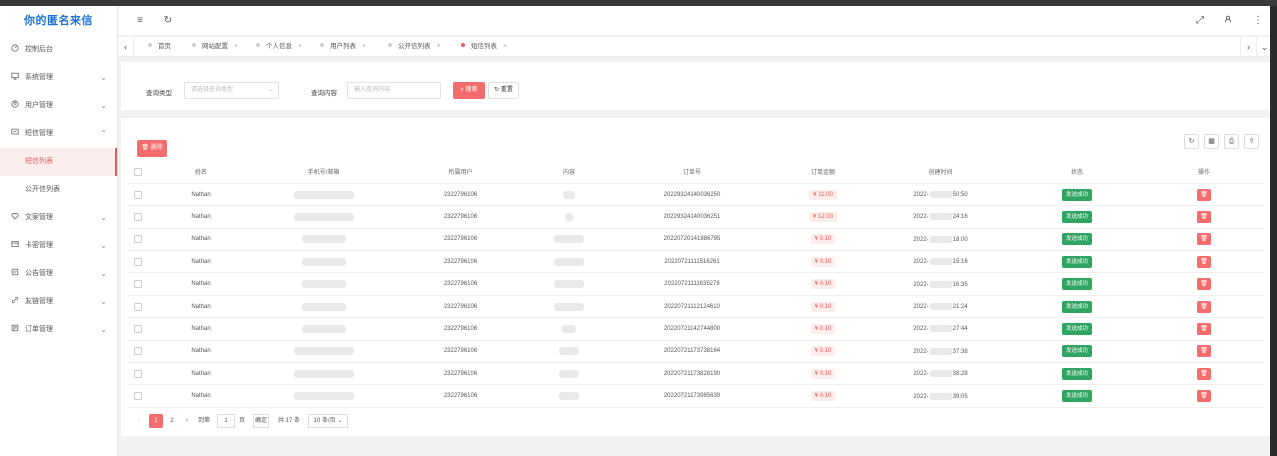  Describe the element at coordinates (940, 172) in the screenshot. I see `column-header-created: 创建时间` at that location.